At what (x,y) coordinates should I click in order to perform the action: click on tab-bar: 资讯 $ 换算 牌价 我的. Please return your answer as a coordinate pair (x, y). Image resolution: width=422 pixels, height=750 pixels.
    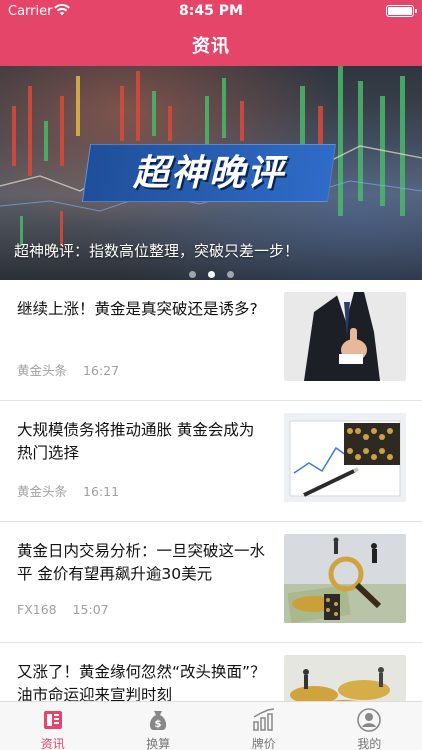
    Looking at the image, I should click on (211, 725).